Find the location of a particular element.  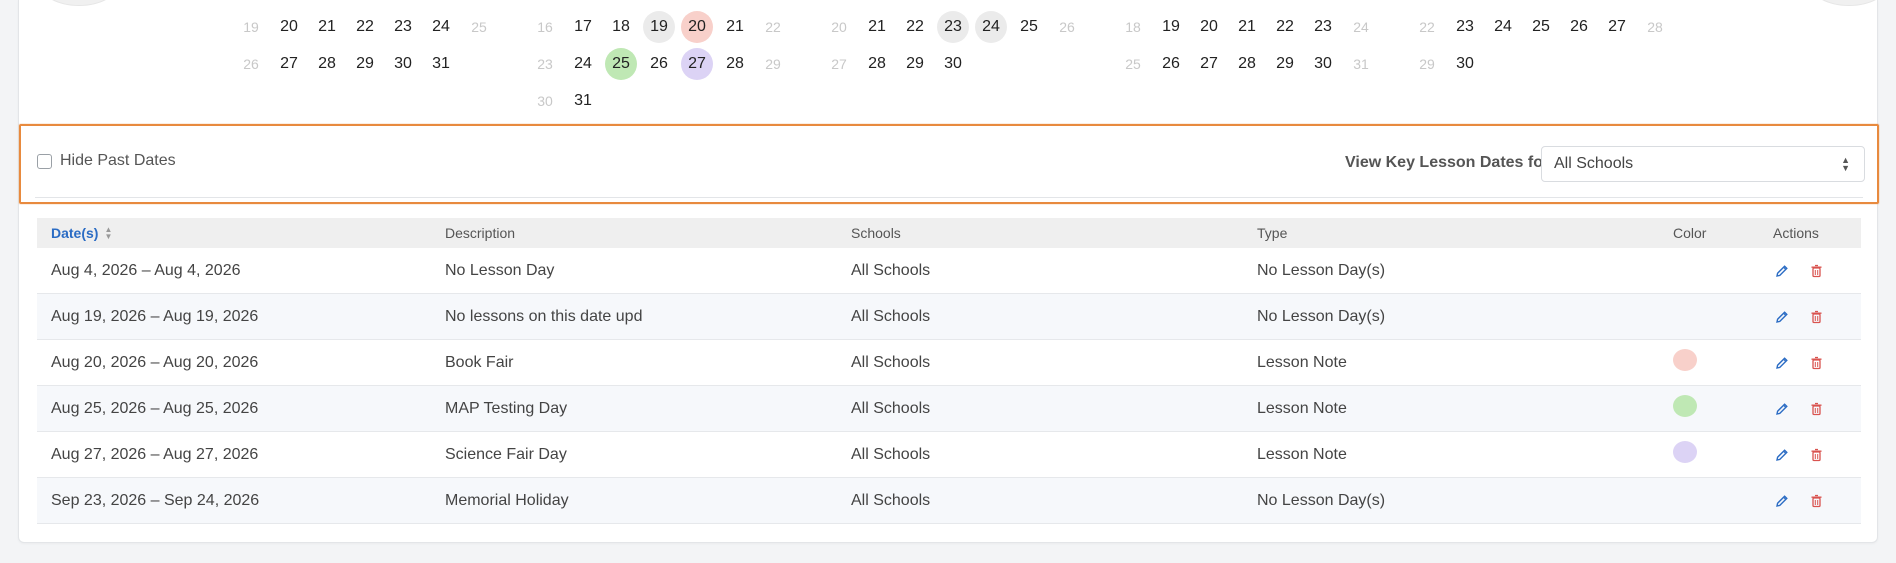

school-select: All Schools ▲ ▼ is located at coordinates (1703, 164).